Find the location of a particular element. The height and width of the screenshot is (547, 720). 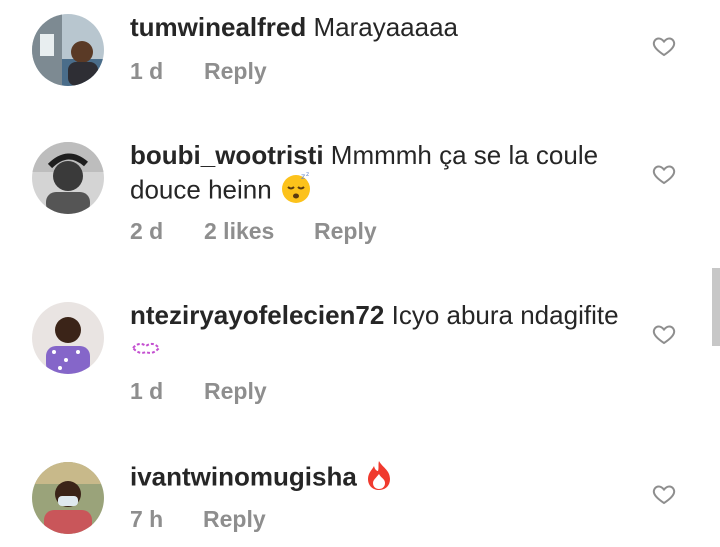

comment-body: Icyo abura ndagifite is located at coordinates (505, 315).